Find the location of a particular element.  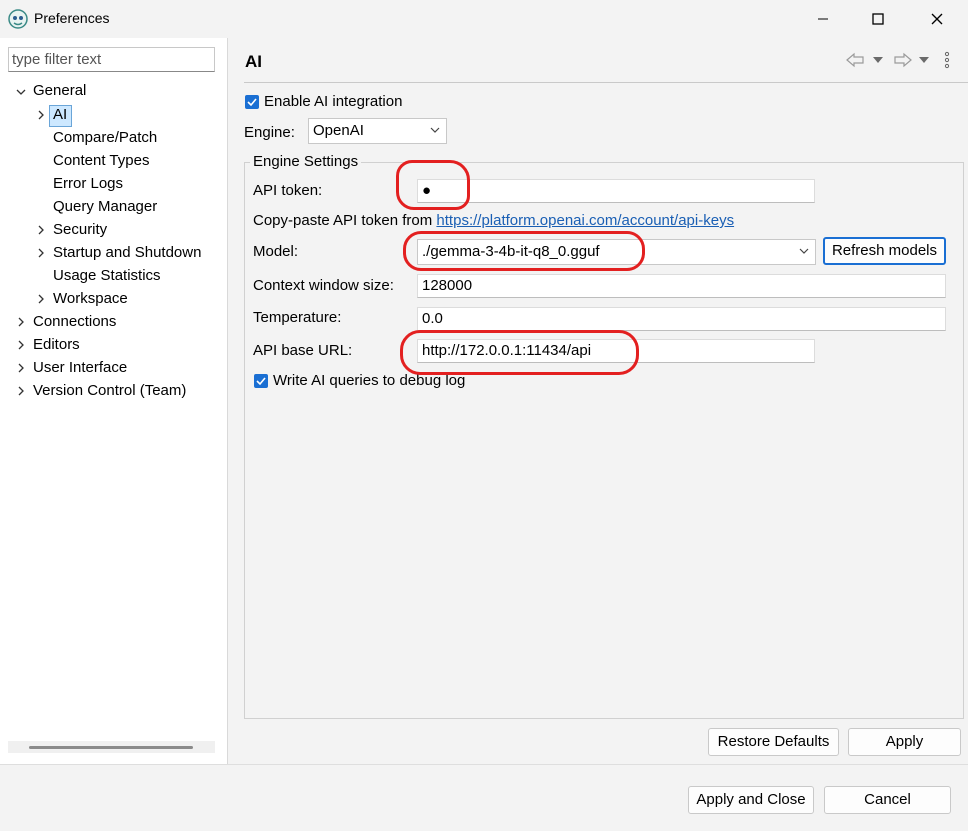

title-bar: Preferences is located at coordinates (484, 19).